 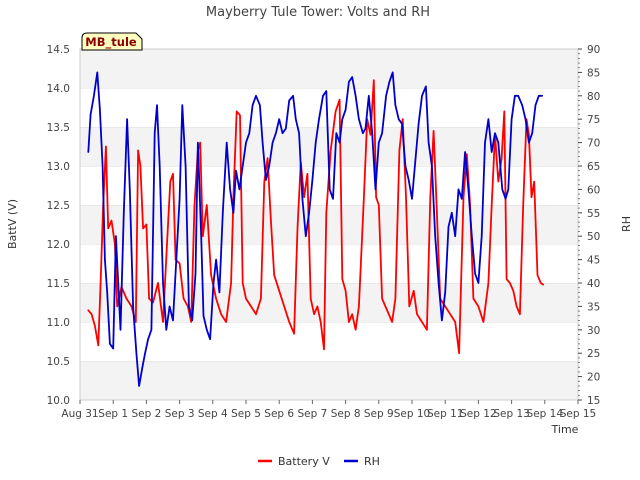 I want to click on x-tick-label: Sep 15, so click(x=578, y=414).